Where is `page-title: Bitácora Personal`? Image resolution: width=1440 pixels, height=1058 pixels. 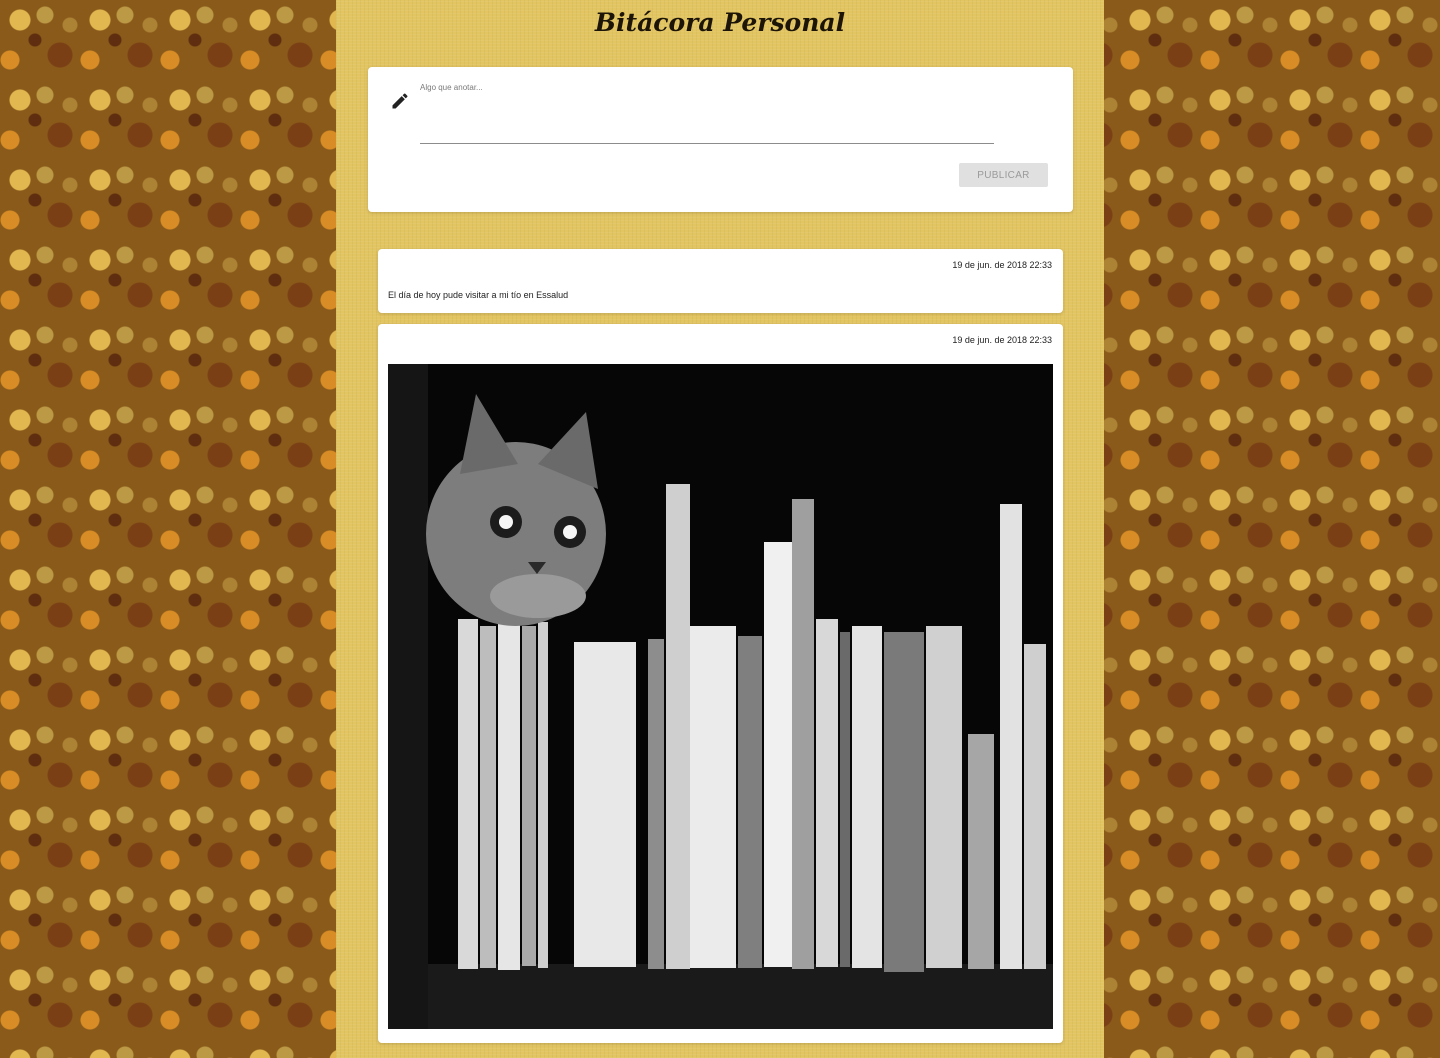
page-title: Bitácora Personal is located at coordinates (720, 22).